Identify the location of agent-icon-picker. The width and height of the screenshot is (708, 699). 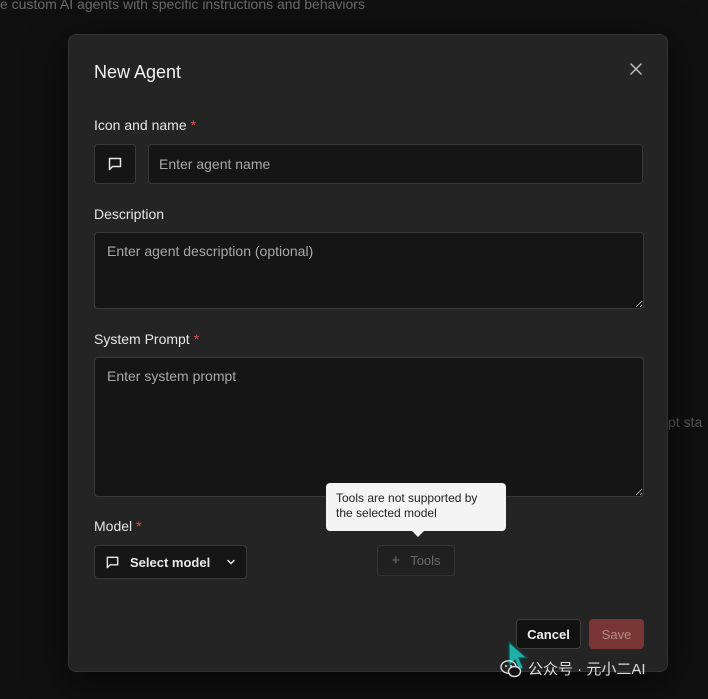
(115, 164).